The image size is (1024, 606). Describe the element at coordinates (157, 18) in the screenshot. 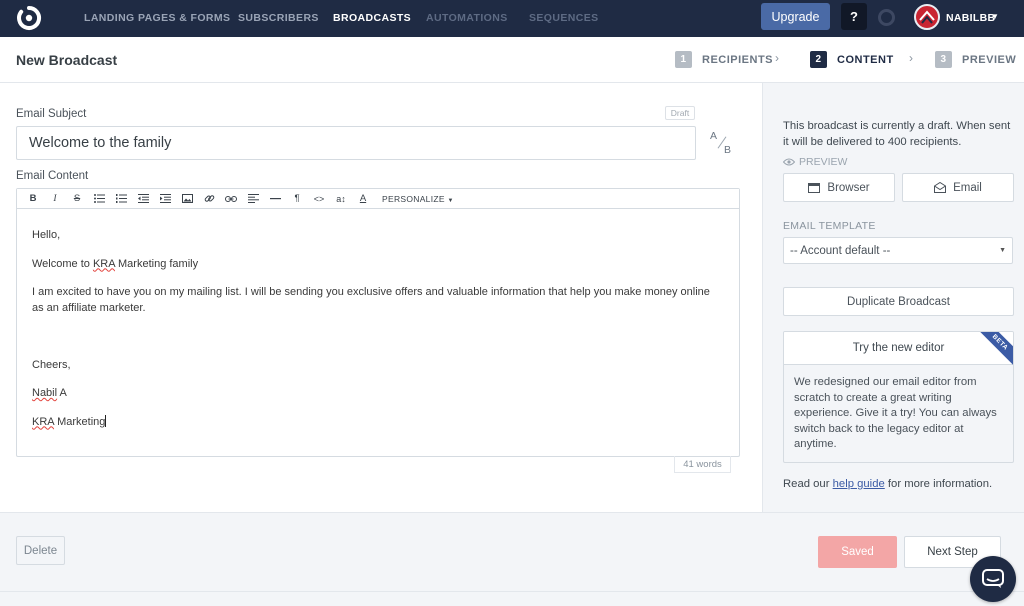

I see `nav-landing-pages-forms: LANDING PAGES & FORMS` at that location.